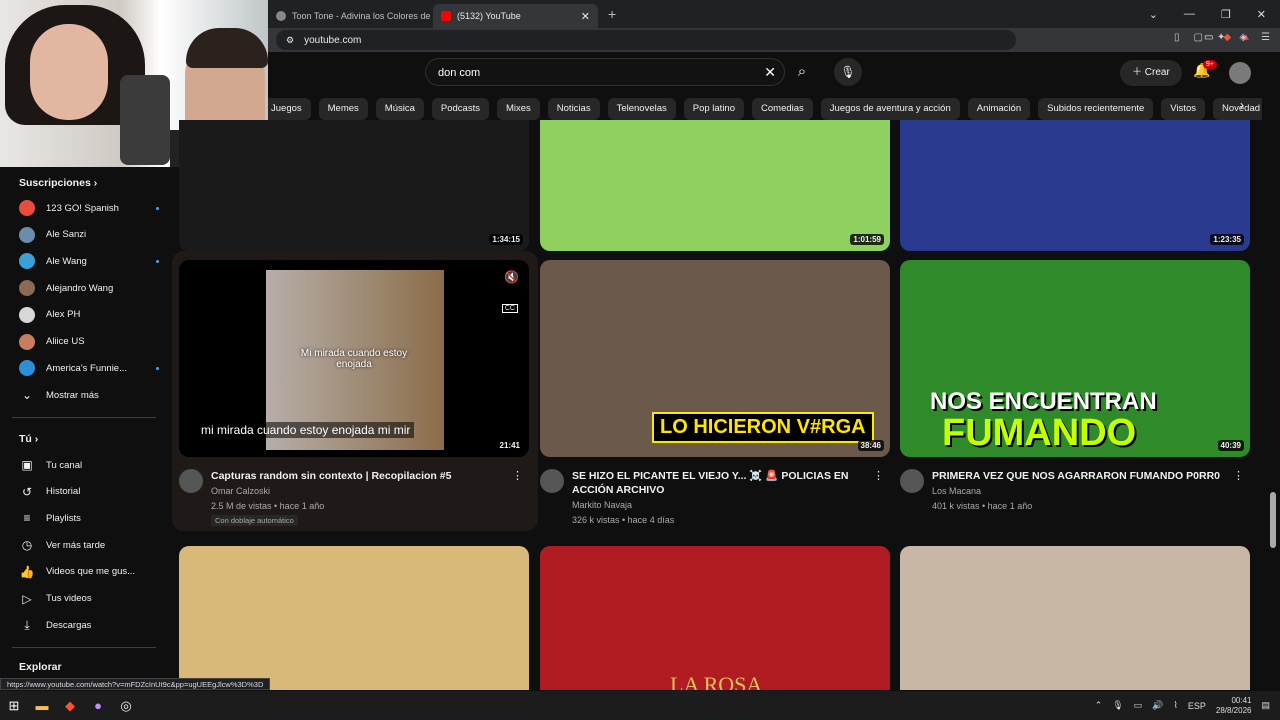 The height and width of the screenshot is (720, 1280). Describe the element at coordinates (89, 465) in the screenshot. I see `you-item: ▣ Tu canal` at that location.